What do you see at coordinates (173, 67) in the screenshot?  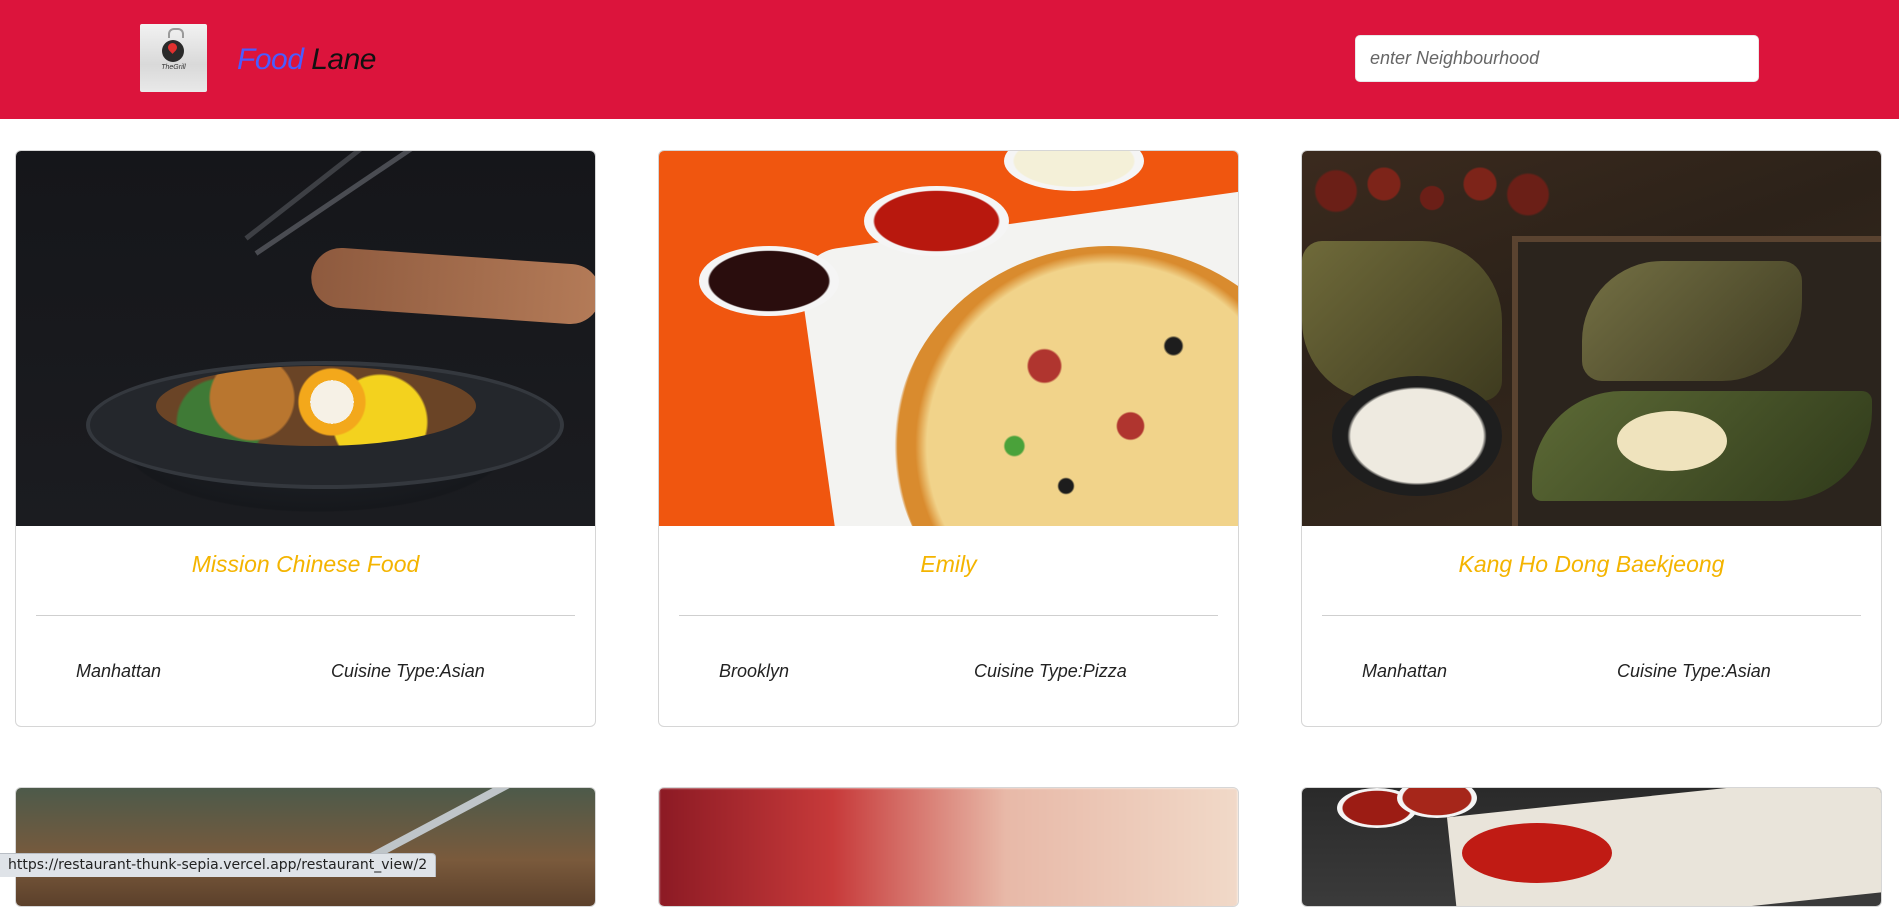 I see `logo-text: TheGrill` at bounding box center [173, 67].